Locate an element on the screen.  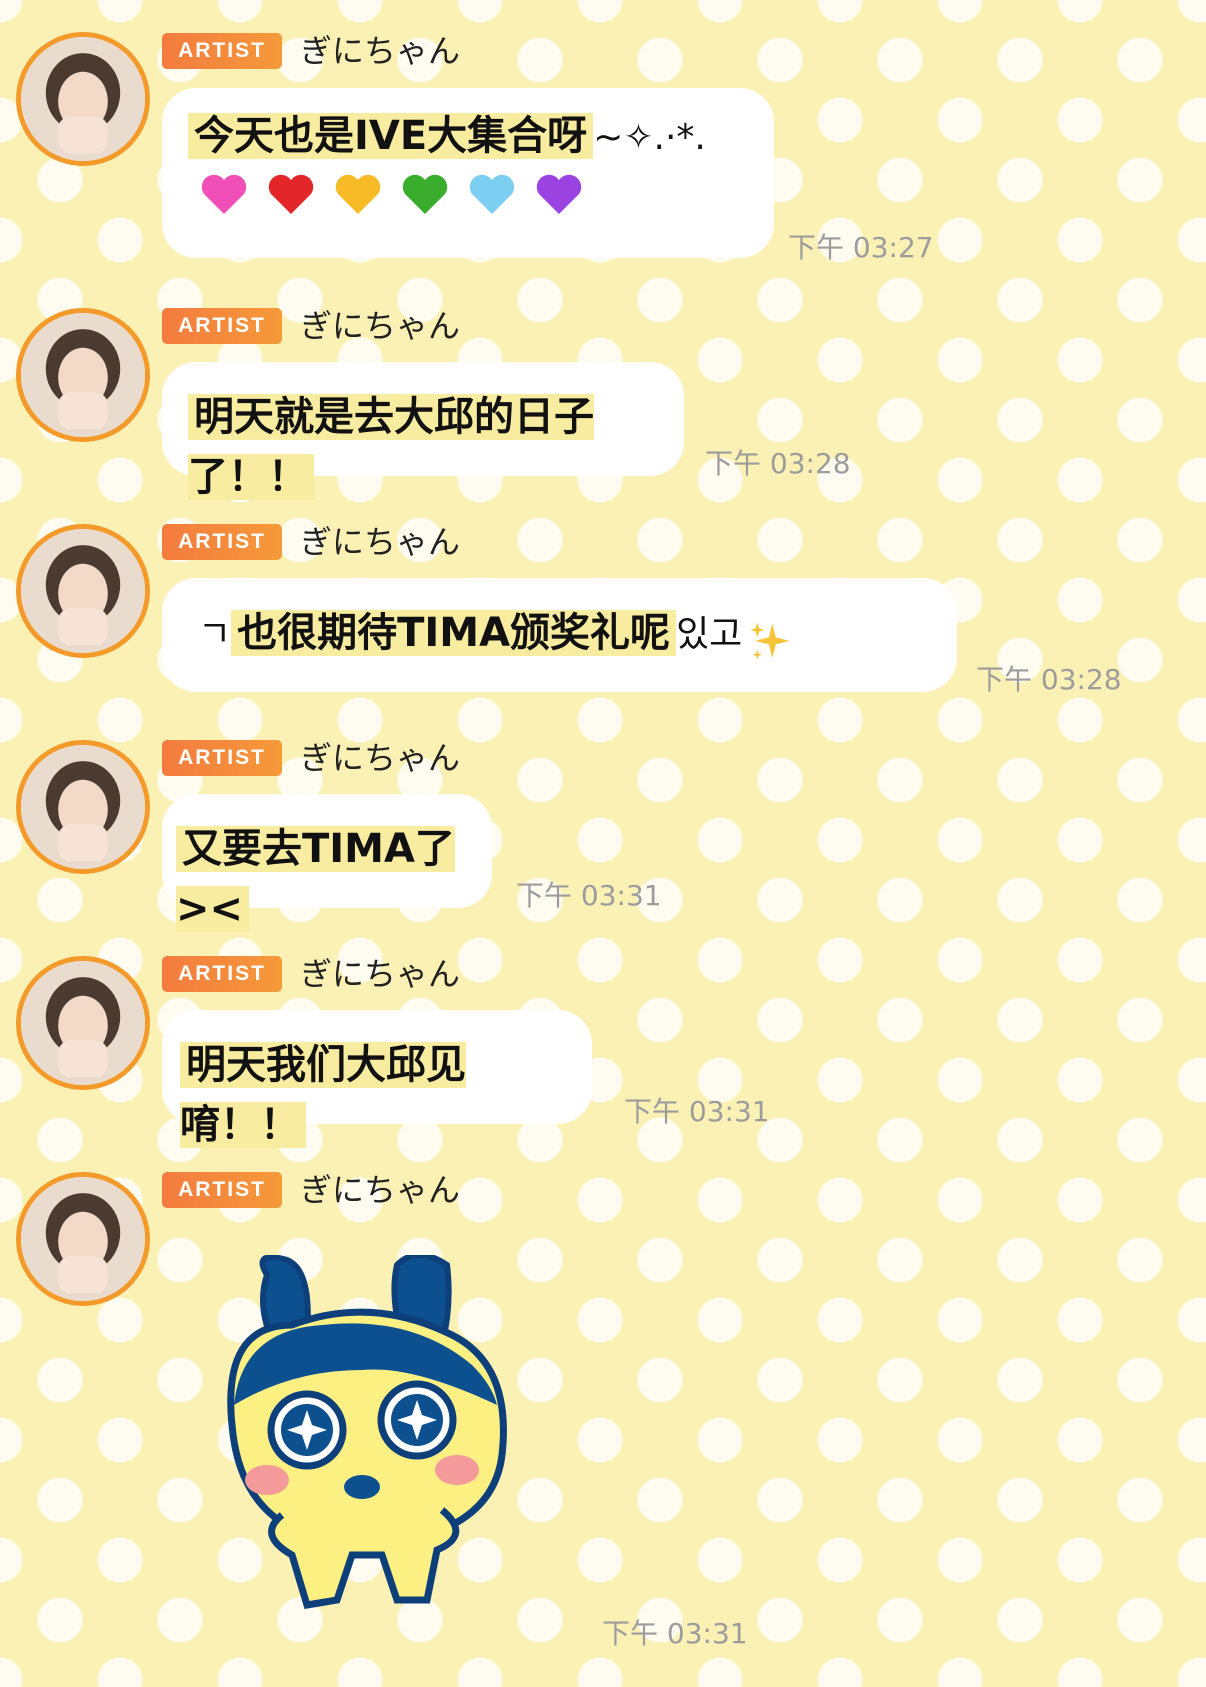
red-heart-icon is located at coordinates (291, 194).